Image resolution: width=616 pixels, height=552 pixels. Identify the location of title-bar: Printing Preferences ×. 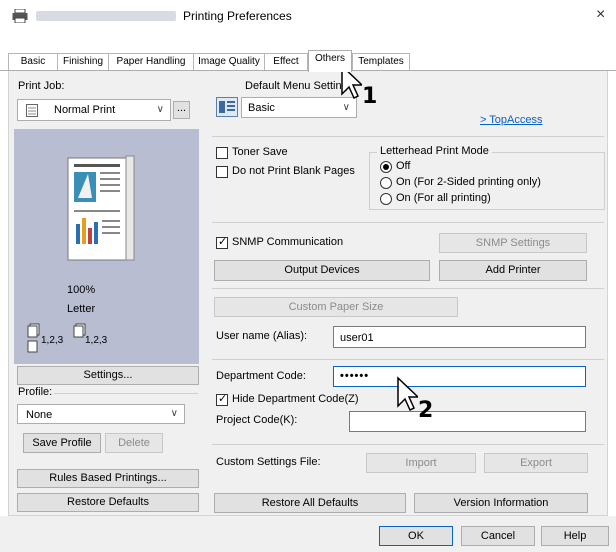
(308, 16).